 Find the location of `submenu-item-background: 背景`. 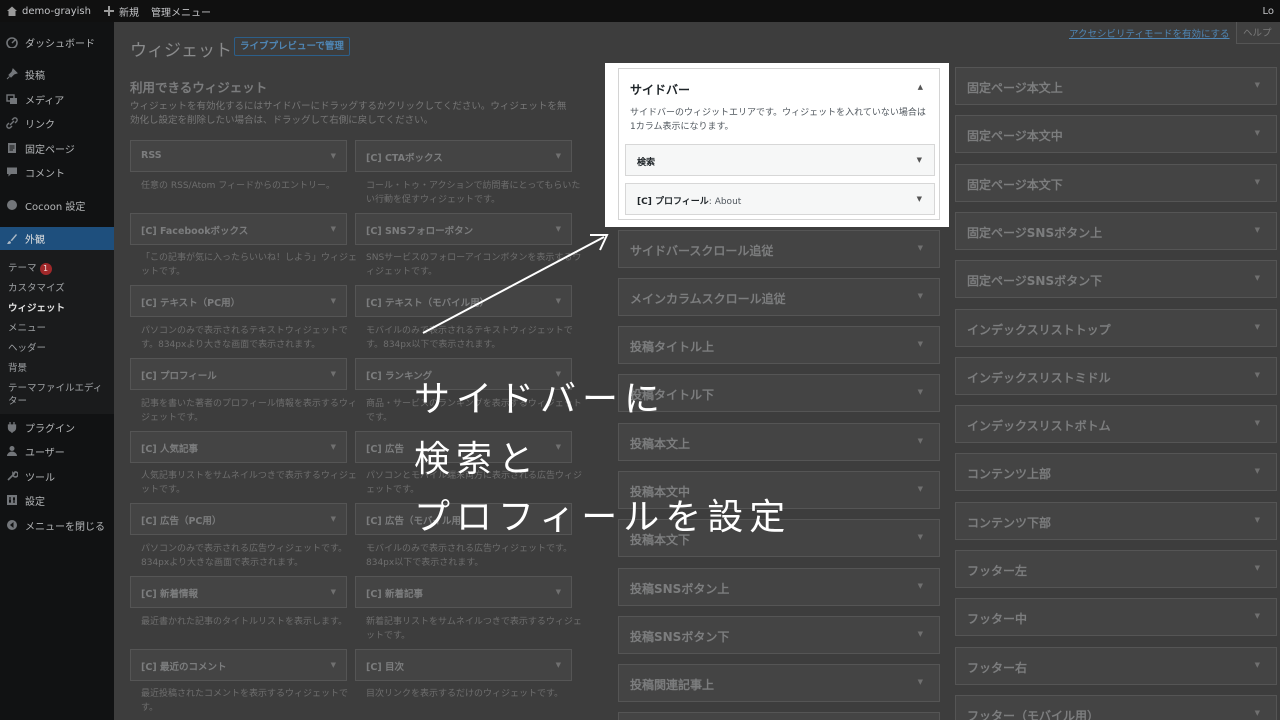

submenu-item-background: 背景 is located at coordinates (17, 367).